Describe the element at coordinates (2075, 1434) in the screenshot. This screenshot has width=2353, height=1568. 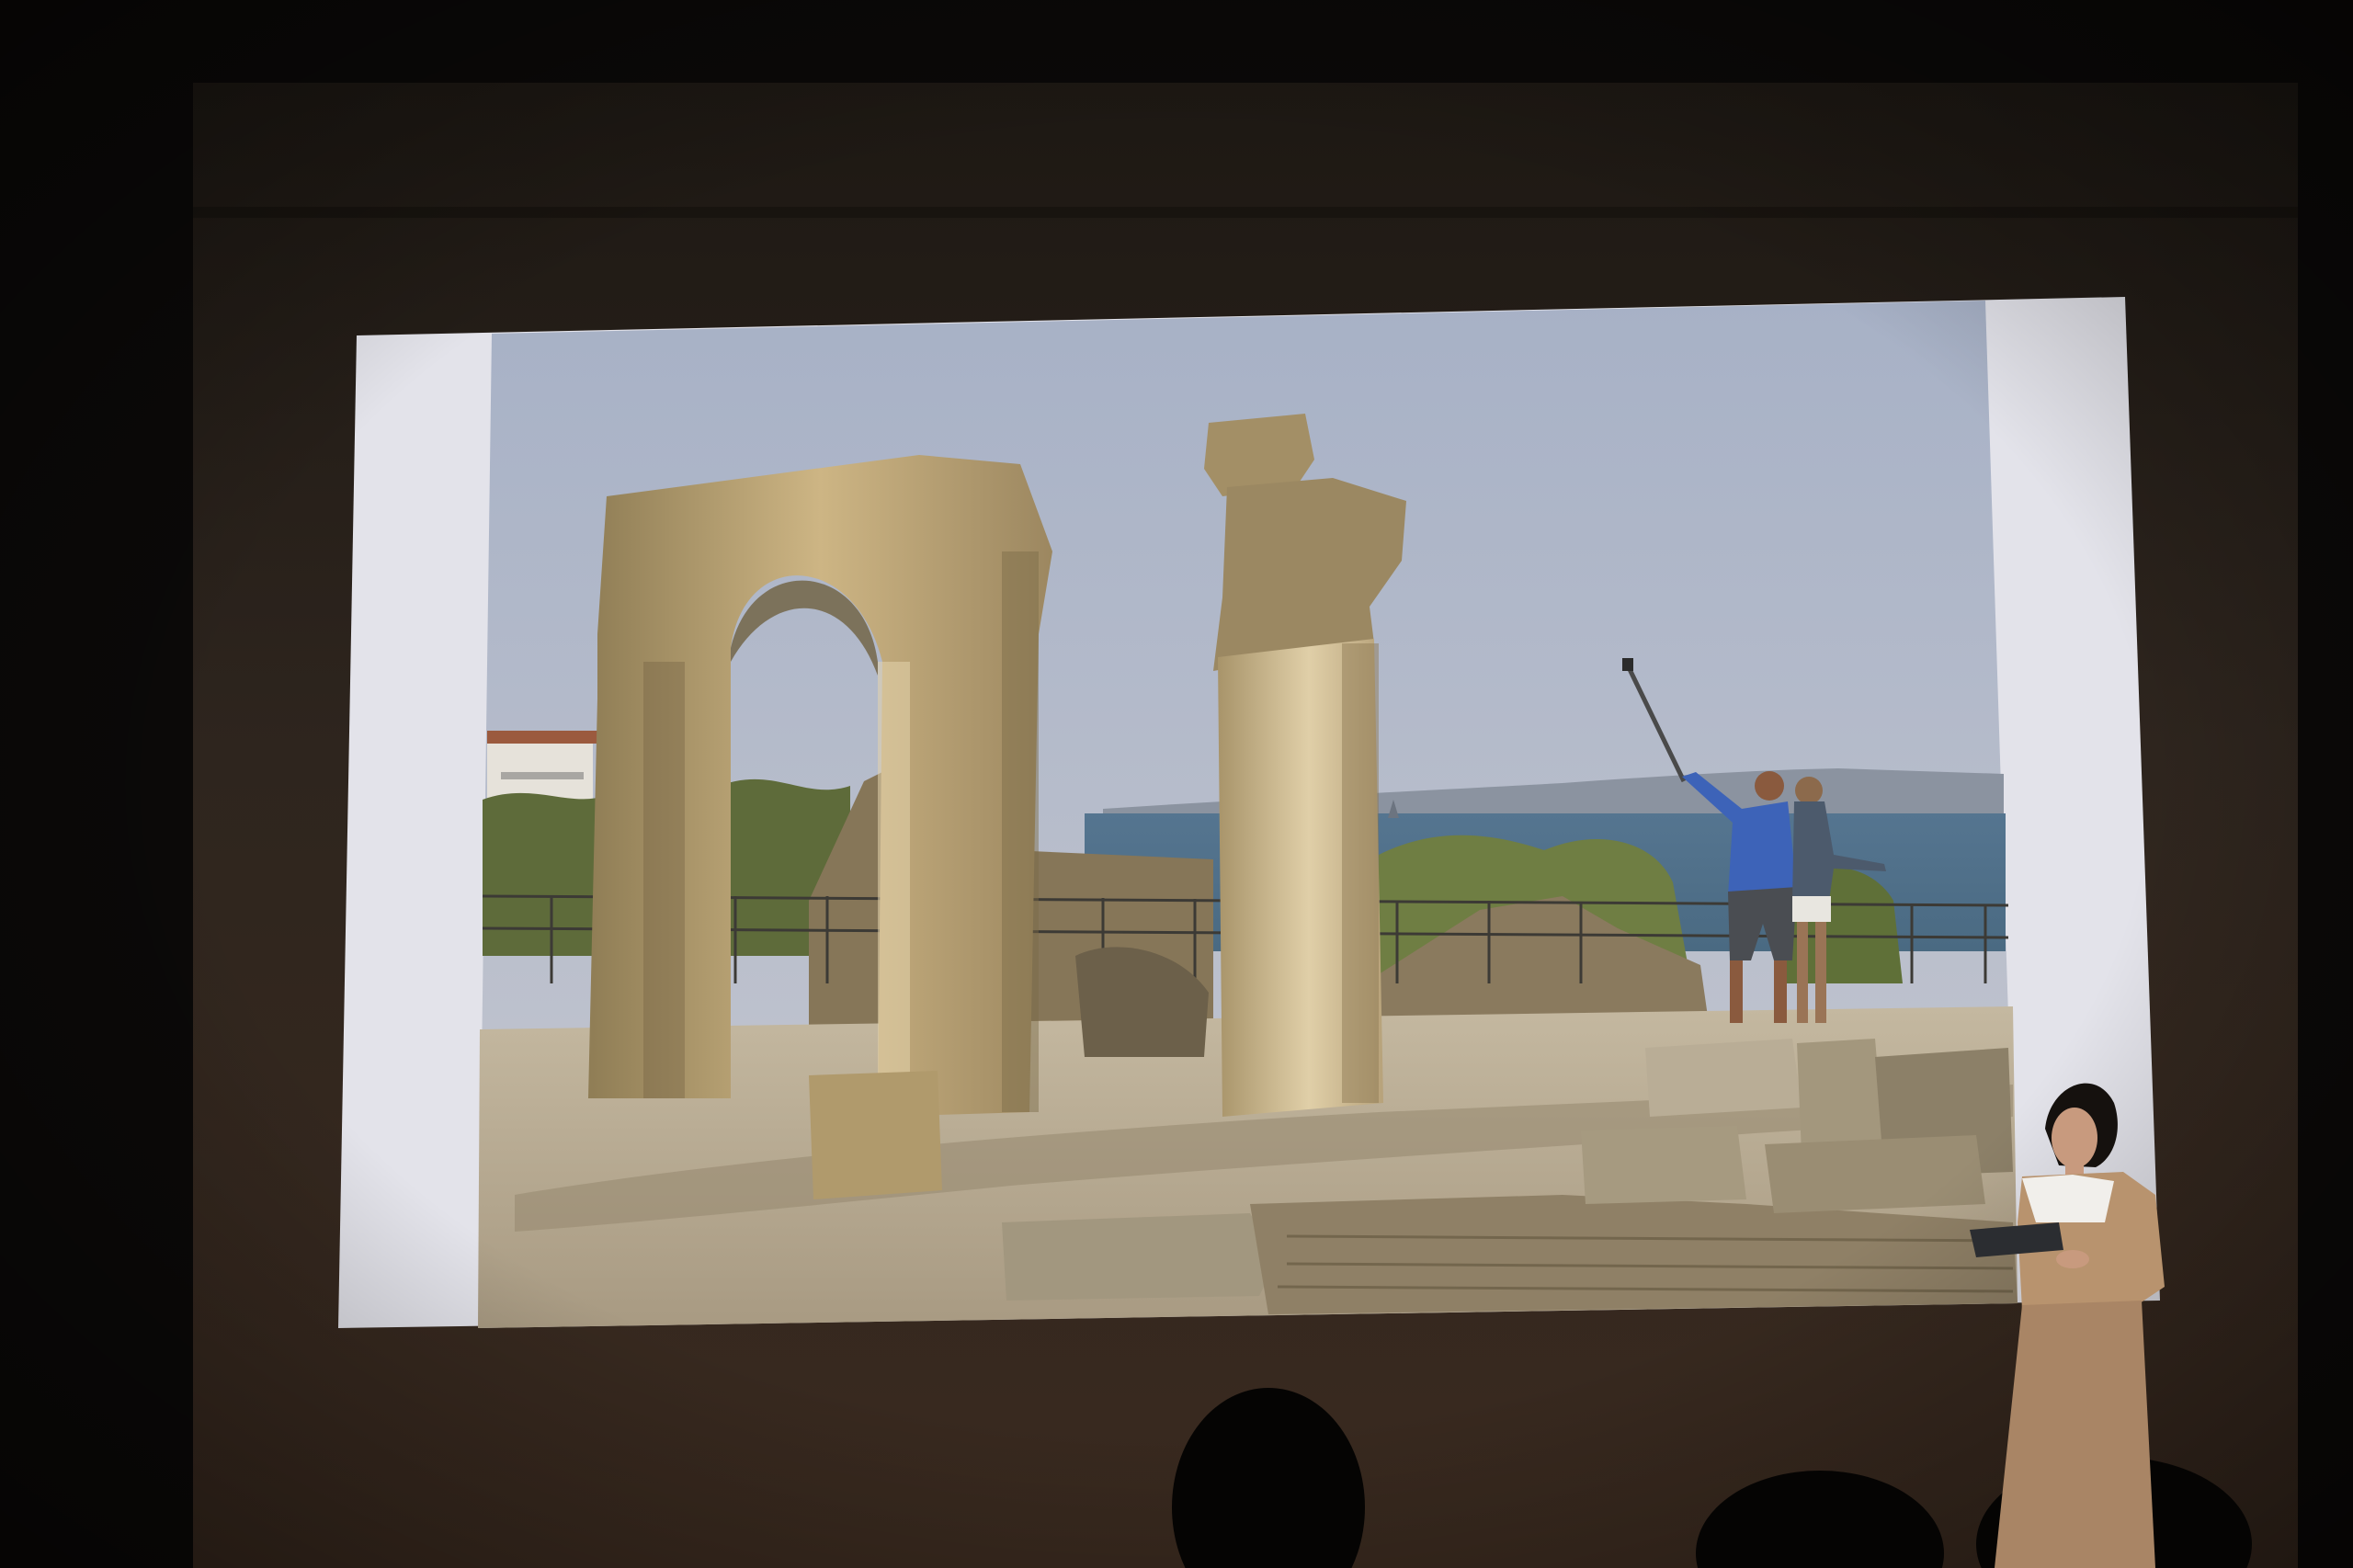
I see `presenter-skirt` at that location.